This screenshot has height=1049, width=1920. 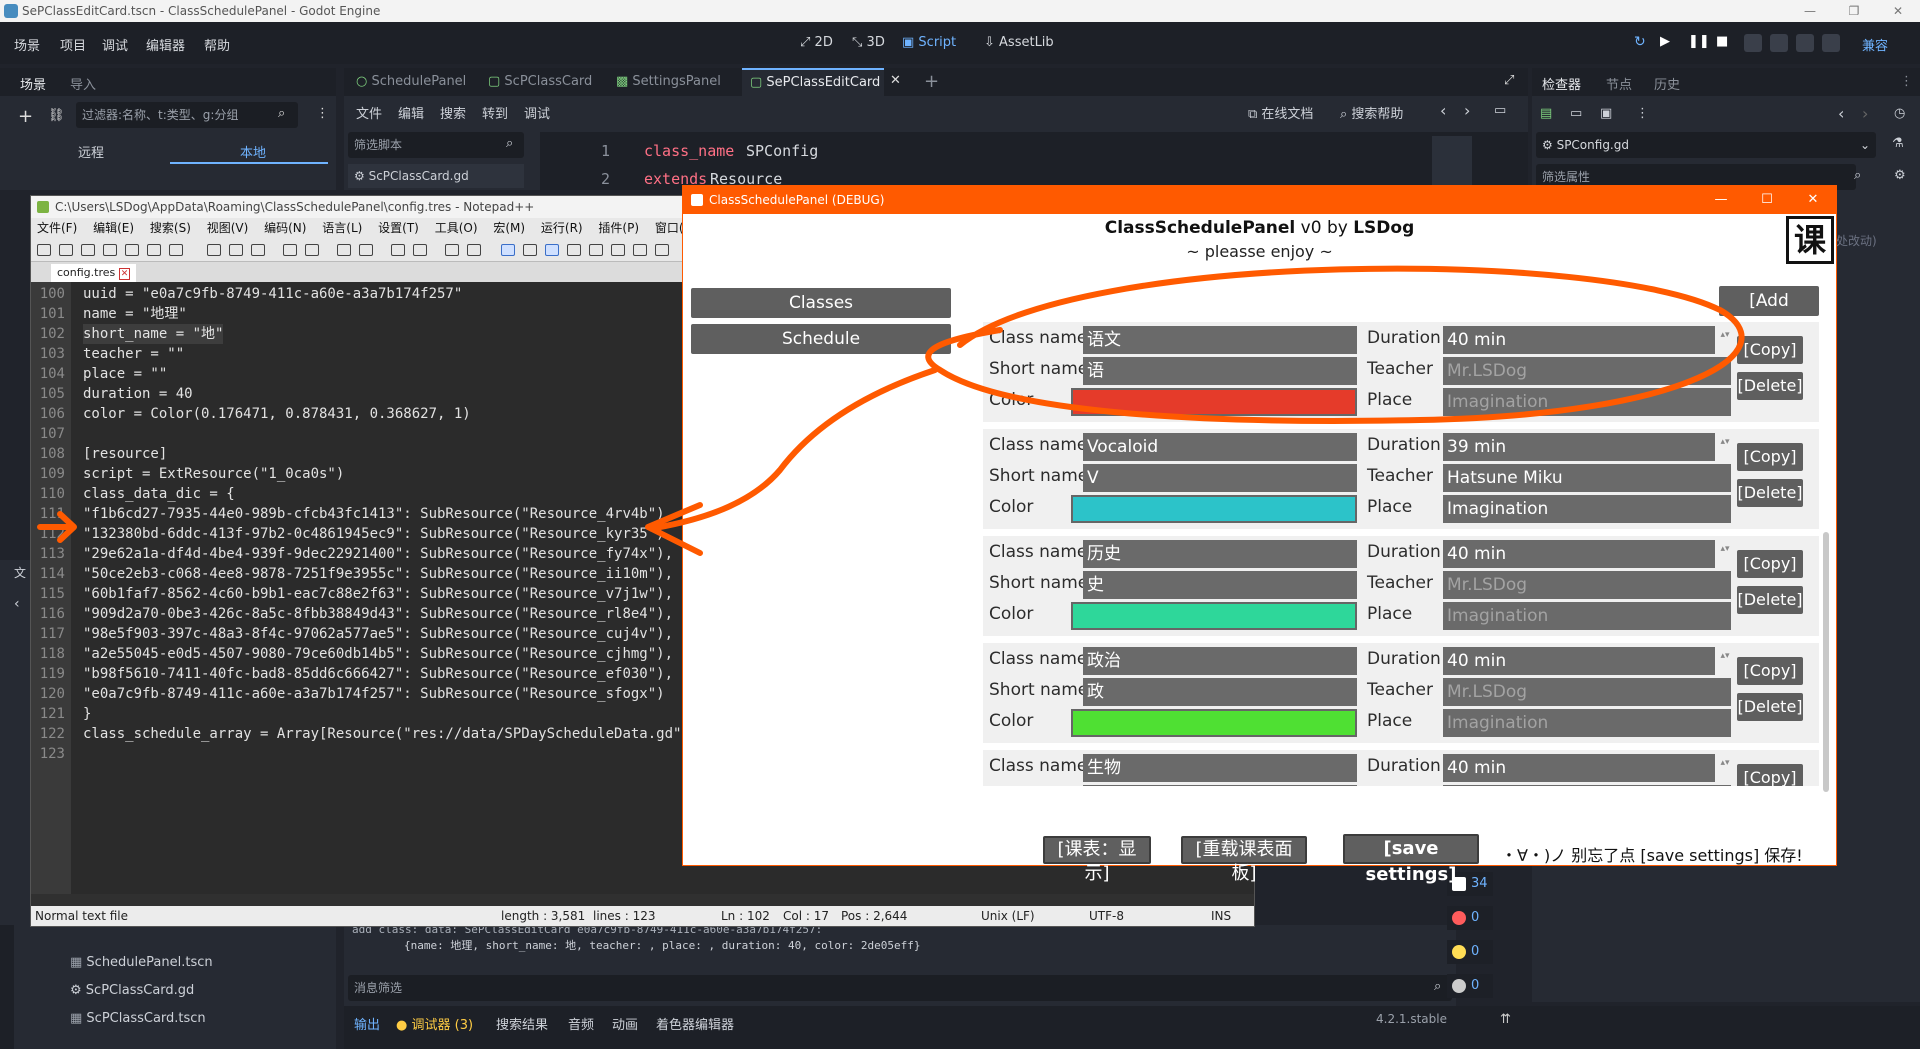 What do you see at coordinates (540, 81) in the screenshot?
I see `tab-classcard: ▢ ScPClassCard` at bounding box center [540, 81].